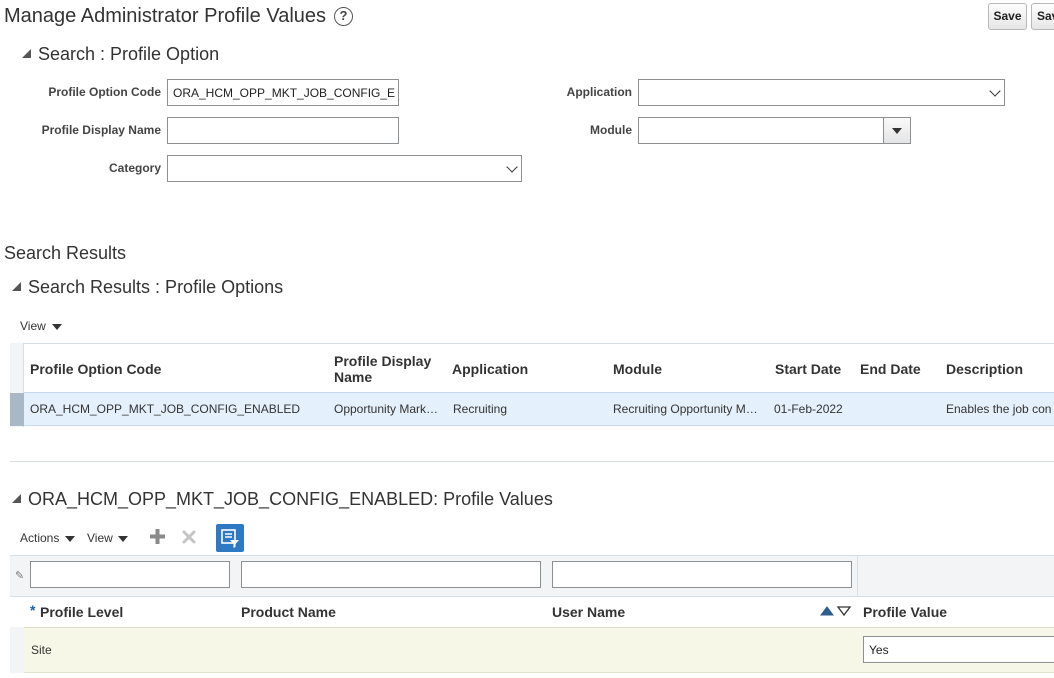  Describe the element at coordinates (702, 574) in the screenshot. I see `user-name-filter-input` at that location.